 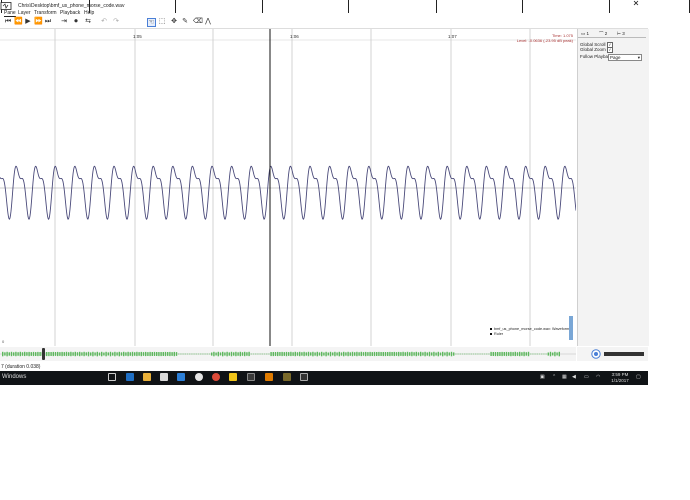 What do you see at coordinates (287, 377) in the screenshot?
I see `image-app-icon` at bounding box center [287, 377].